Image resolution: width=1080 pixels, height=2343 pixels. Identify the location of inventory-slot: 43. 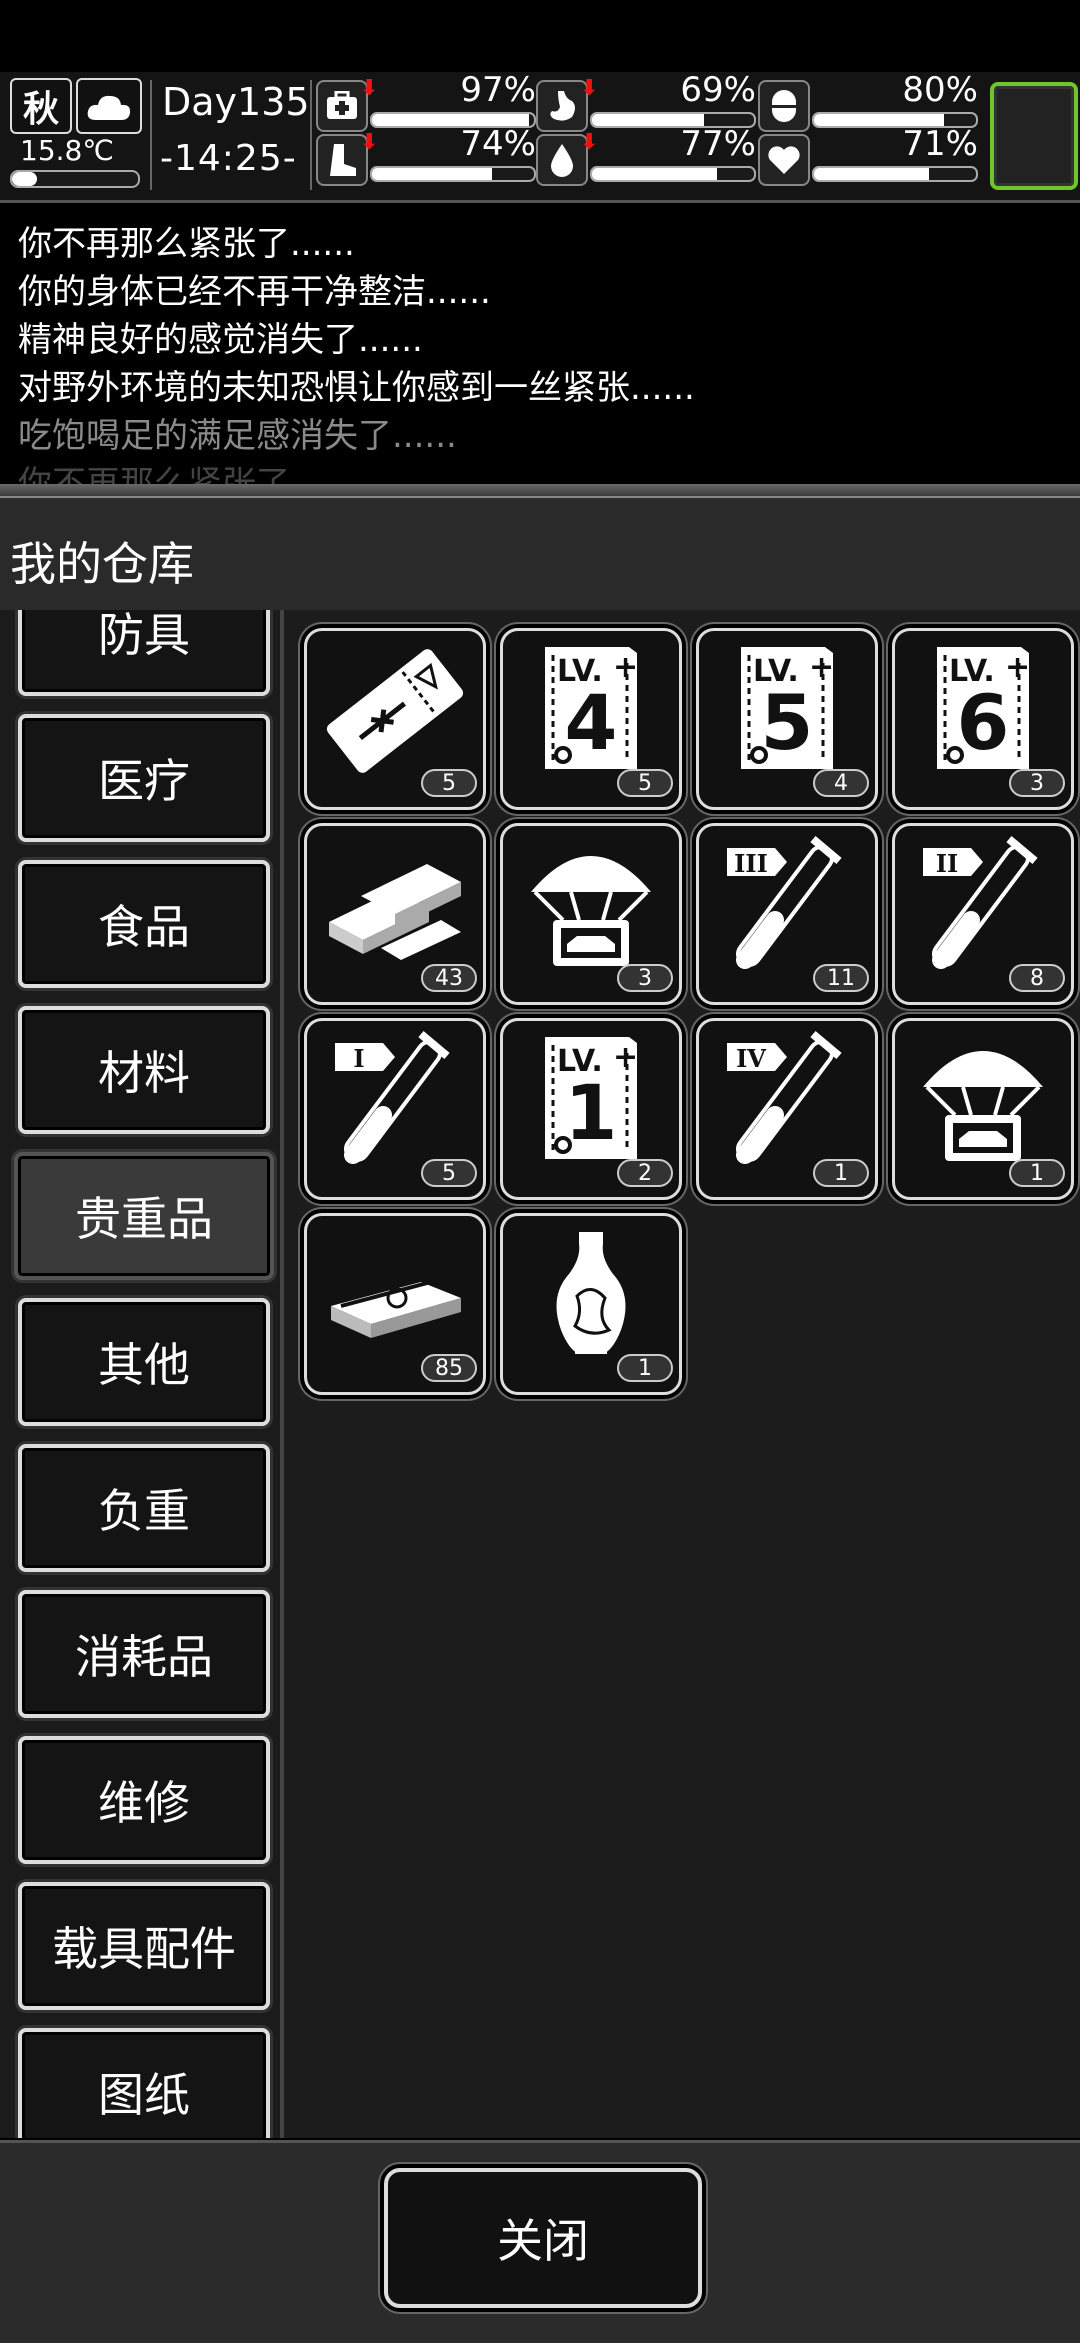
(395, 914).